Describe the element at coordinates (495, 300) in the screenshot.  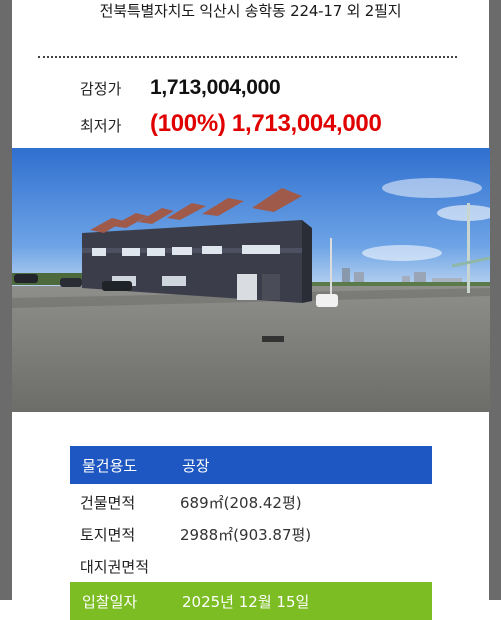
I see `right-page-border` at that location.